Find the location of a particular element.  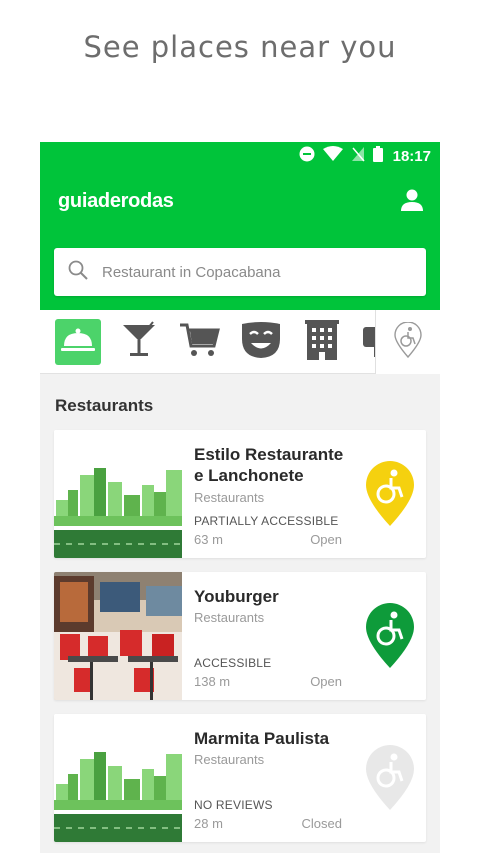

category-hotel is located at coordinates (322, 342).